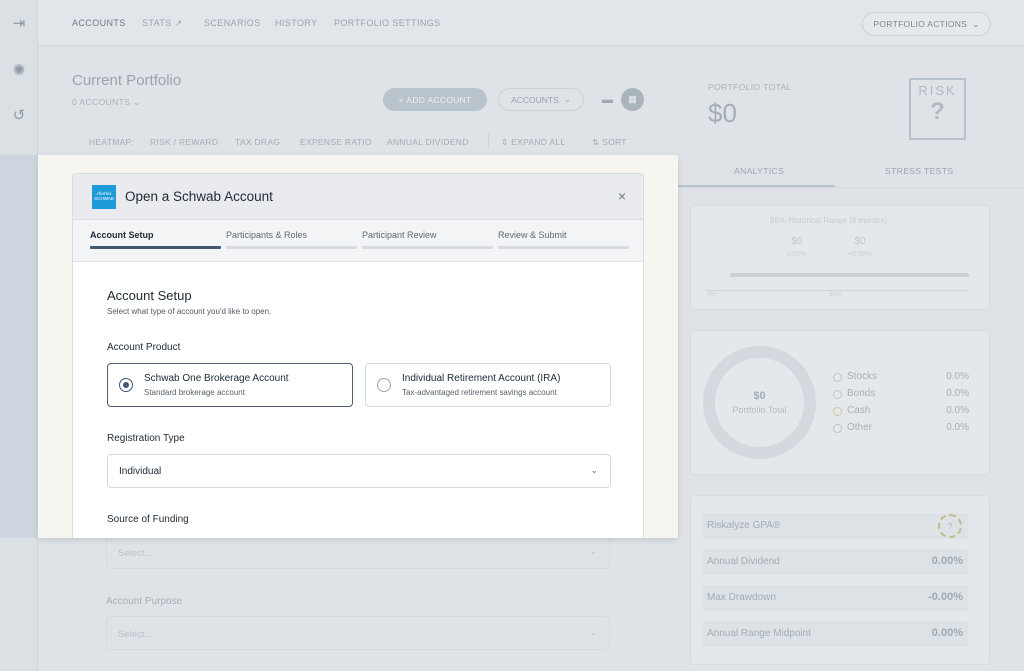  What do you see at coordinates (19, 115) in the screenshot?
I see `history-icon: ↺` at bounding box center [19, 115].